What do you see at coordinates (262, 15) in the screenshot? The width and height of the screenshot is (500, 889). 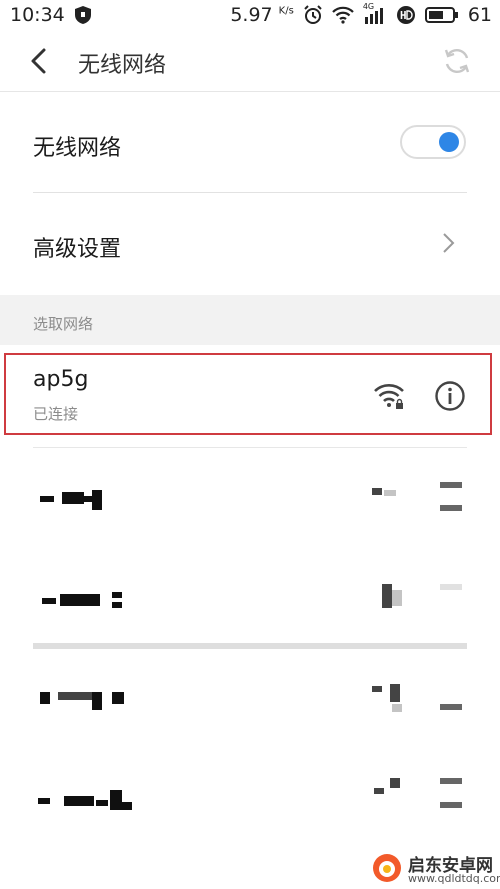 I see `net-speed: 5.97 K/s` at bounding box center [262, 15].